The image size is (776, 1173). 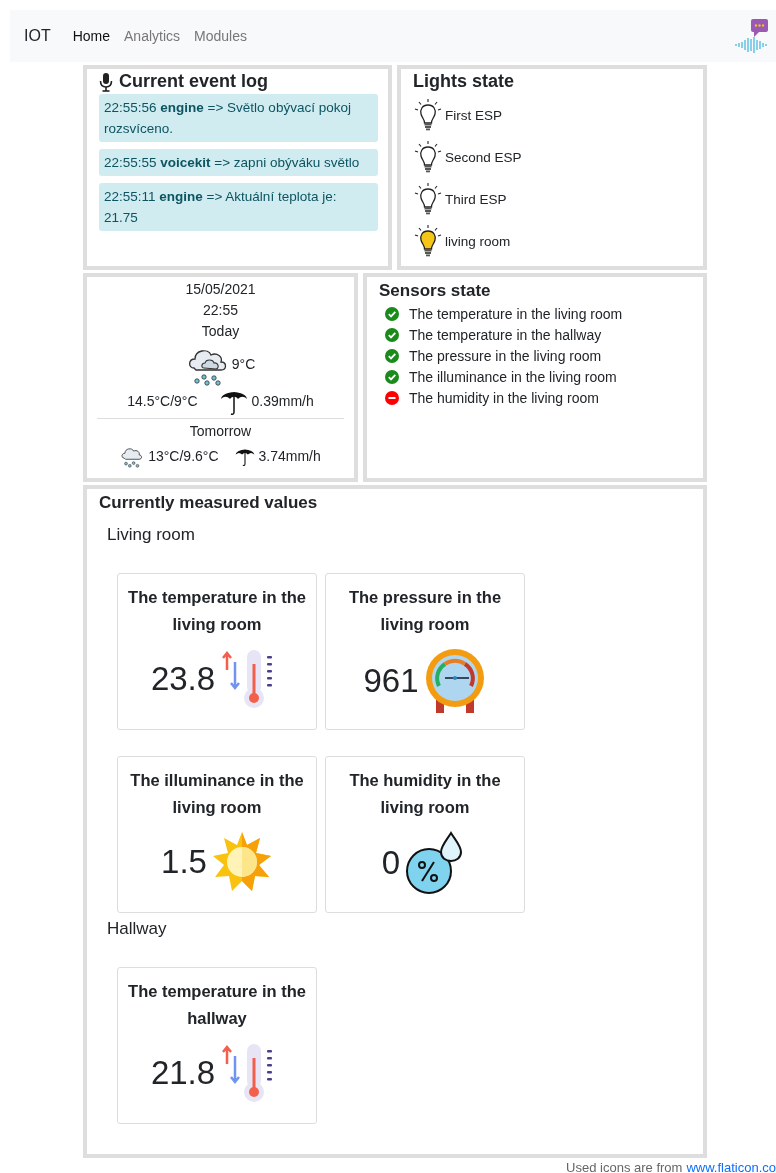 What do you see at coordinates (220, 431) in the screenshot?
I see `day-label: Tomorrow` at bounding box center [220, 431].